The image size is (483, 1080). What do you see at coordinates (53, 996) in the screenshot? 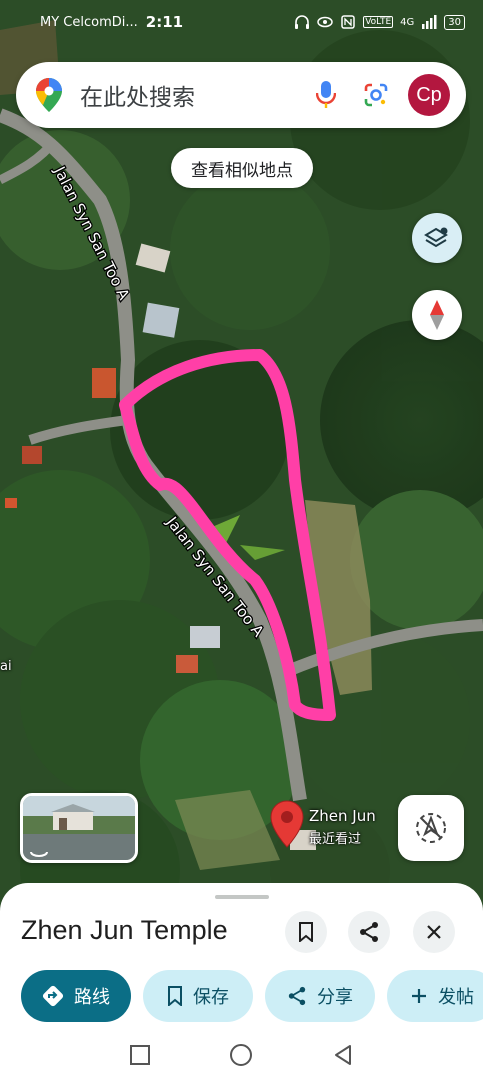
I see `directions-icon` at bounding box center [53, 996].